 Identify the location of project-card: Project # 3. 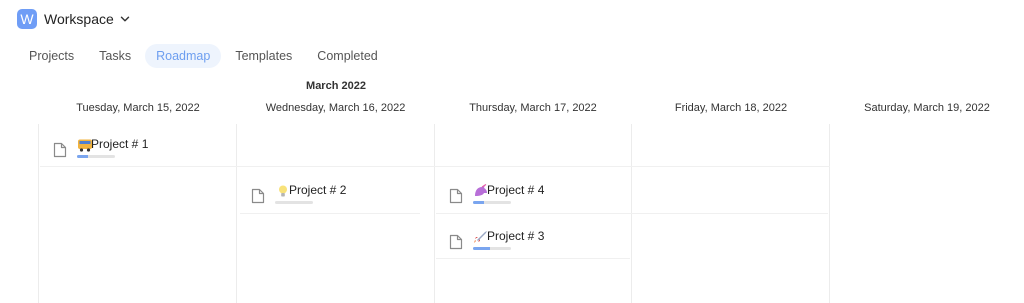
(534, 245).